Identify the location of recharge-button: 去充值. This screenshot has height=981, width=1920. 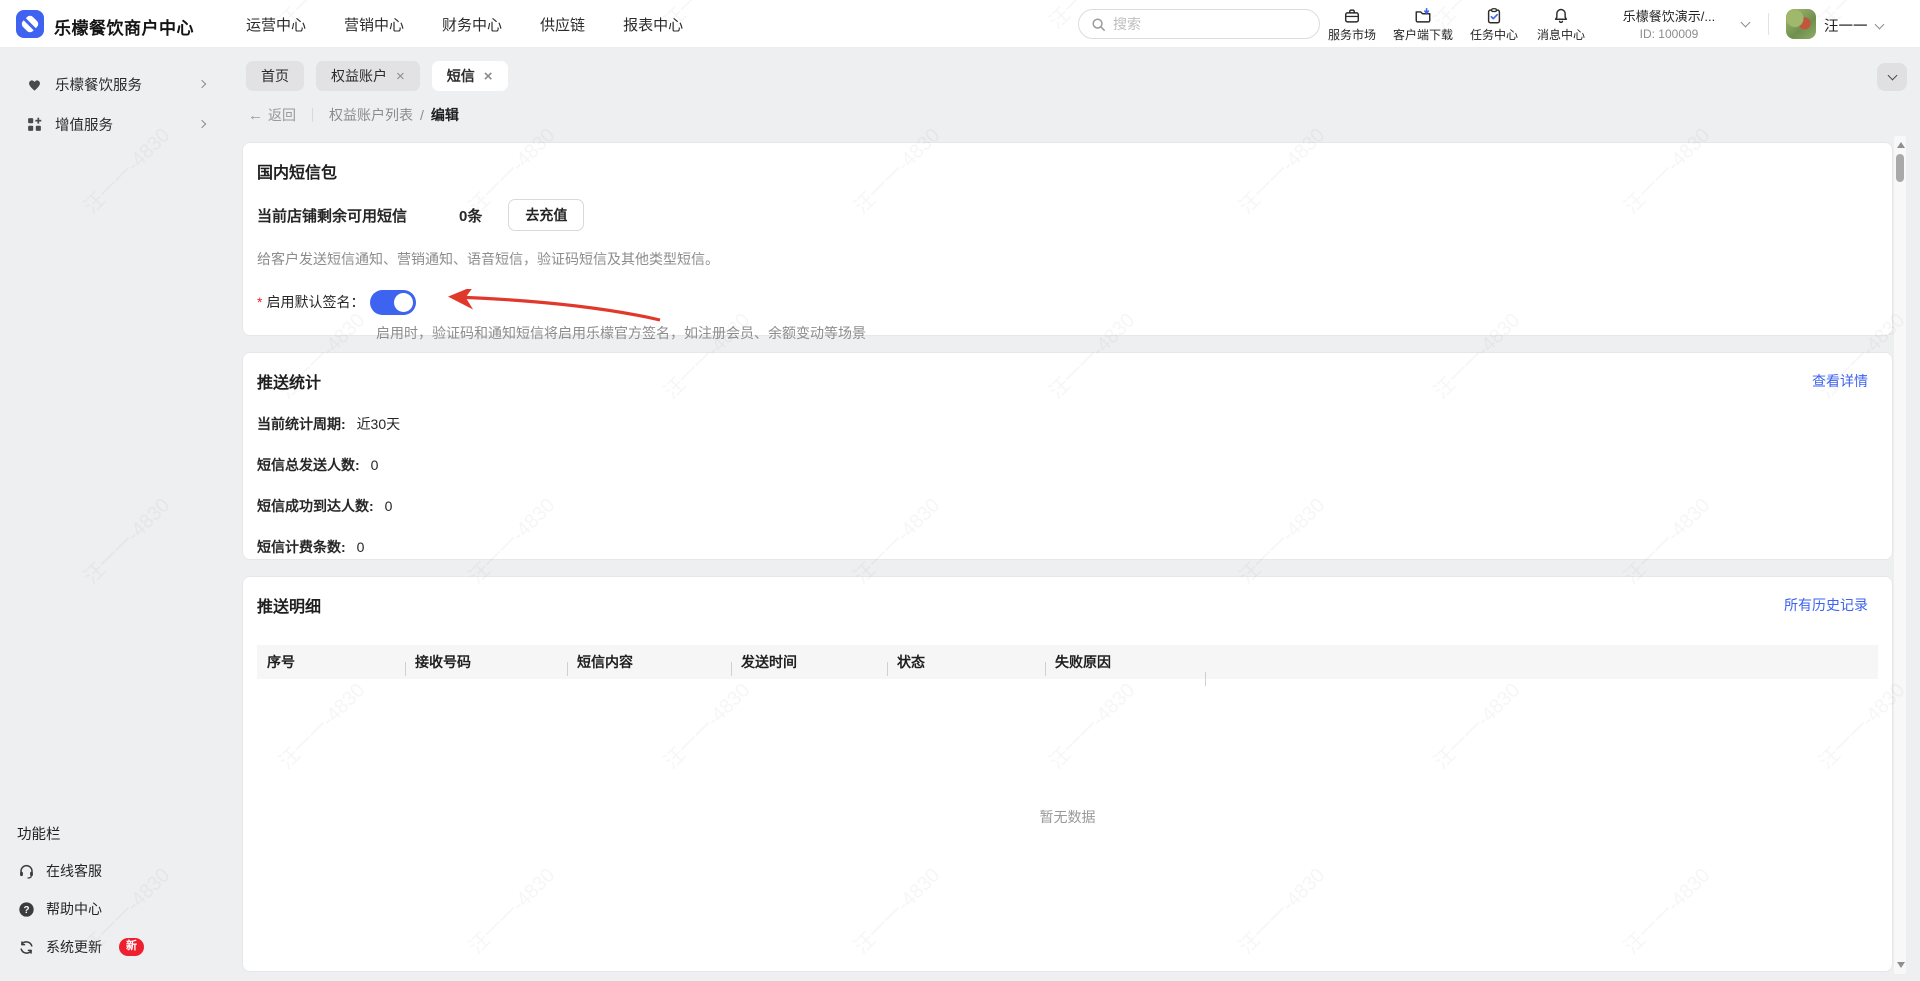
(546, 215).